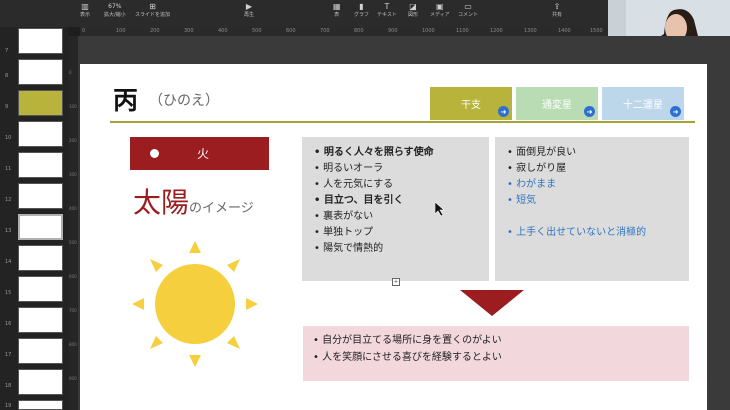 This screenshot has height=410, width=730. What do you see at coordinates (8, 386) in the screenshot?
I see `thumbnail-number: 18` at bounding box center [8, 386].